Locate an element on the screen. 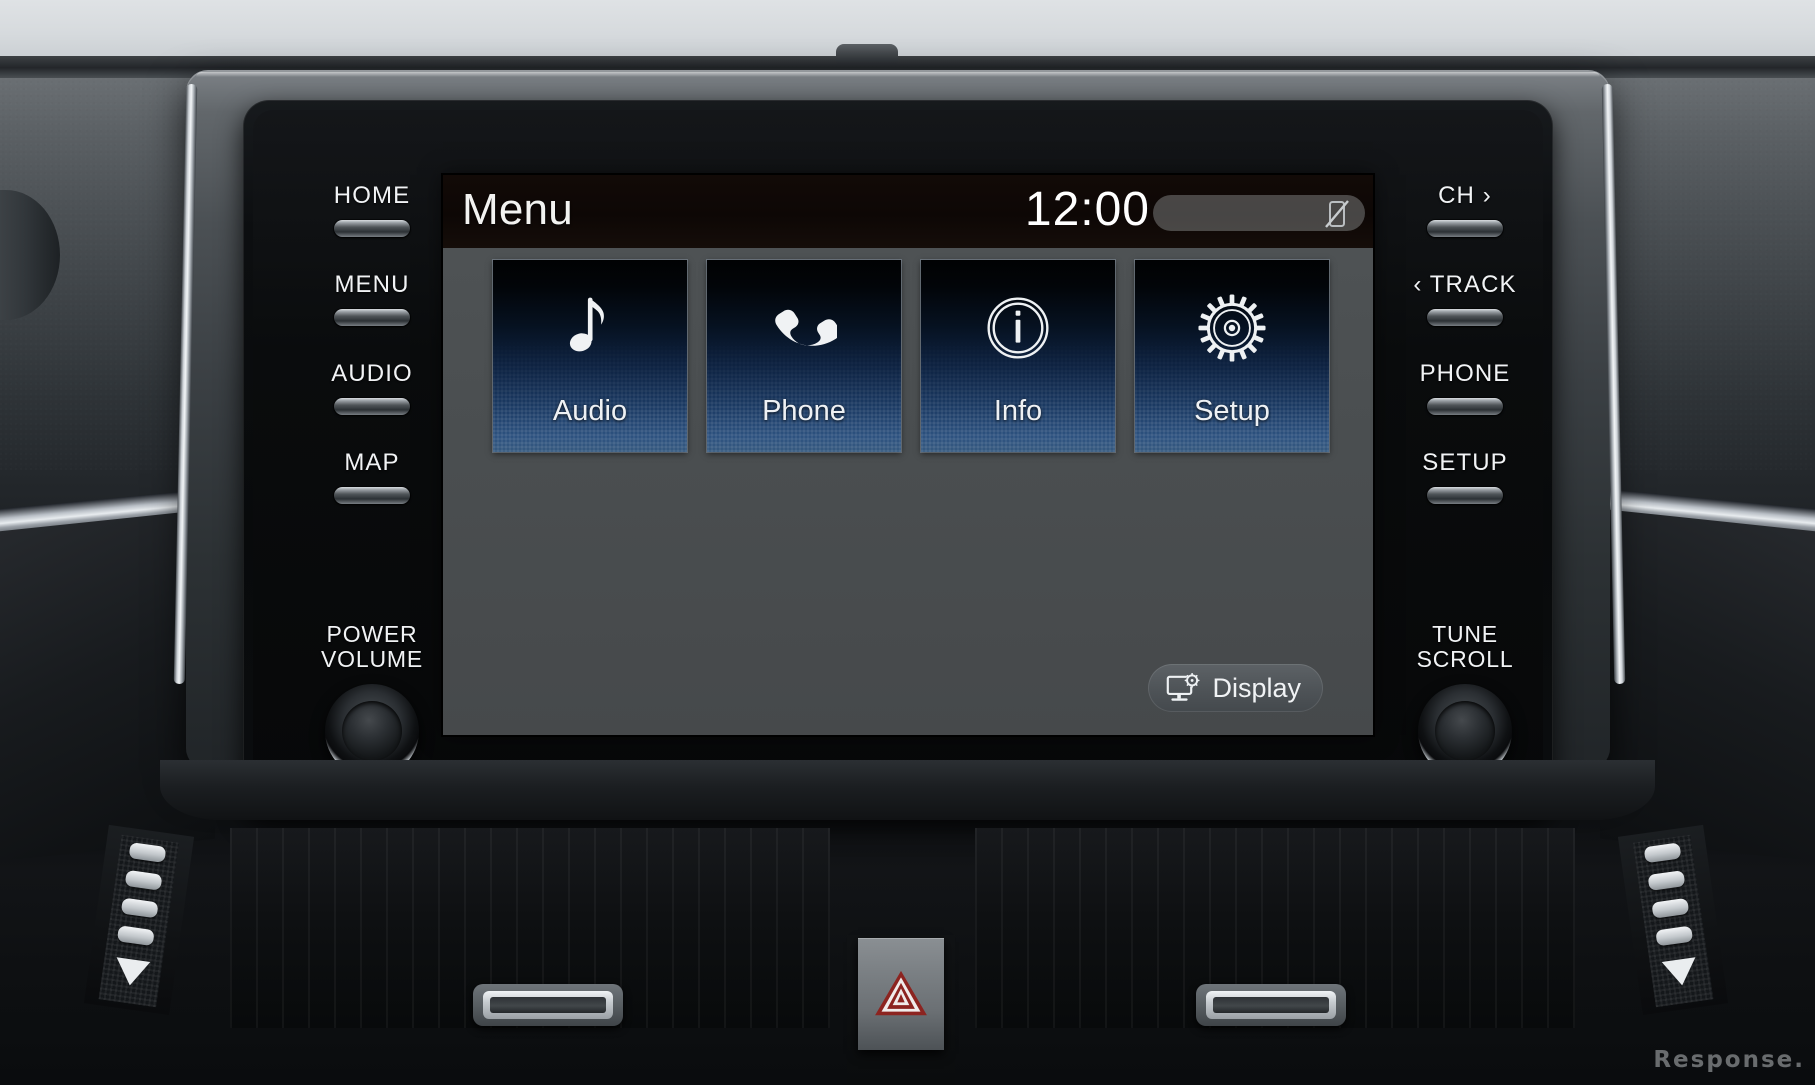 The height and width of the screenshot is (1085, 1815). head-unit-highlight is located at coordinates (898, 74).